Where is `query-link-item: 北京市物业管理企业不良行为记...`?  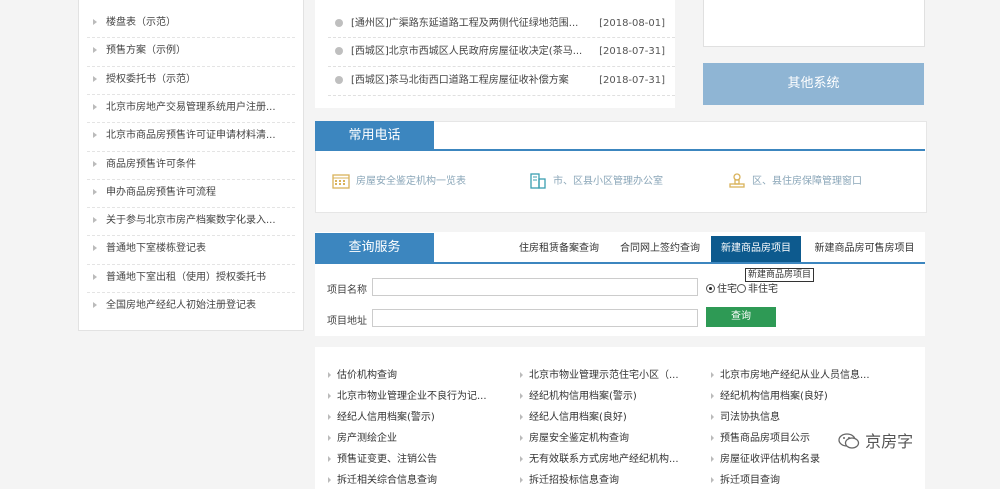 query-link-item: 北京市物业管理企业不良行为记... is located at coordinates (407, 397).